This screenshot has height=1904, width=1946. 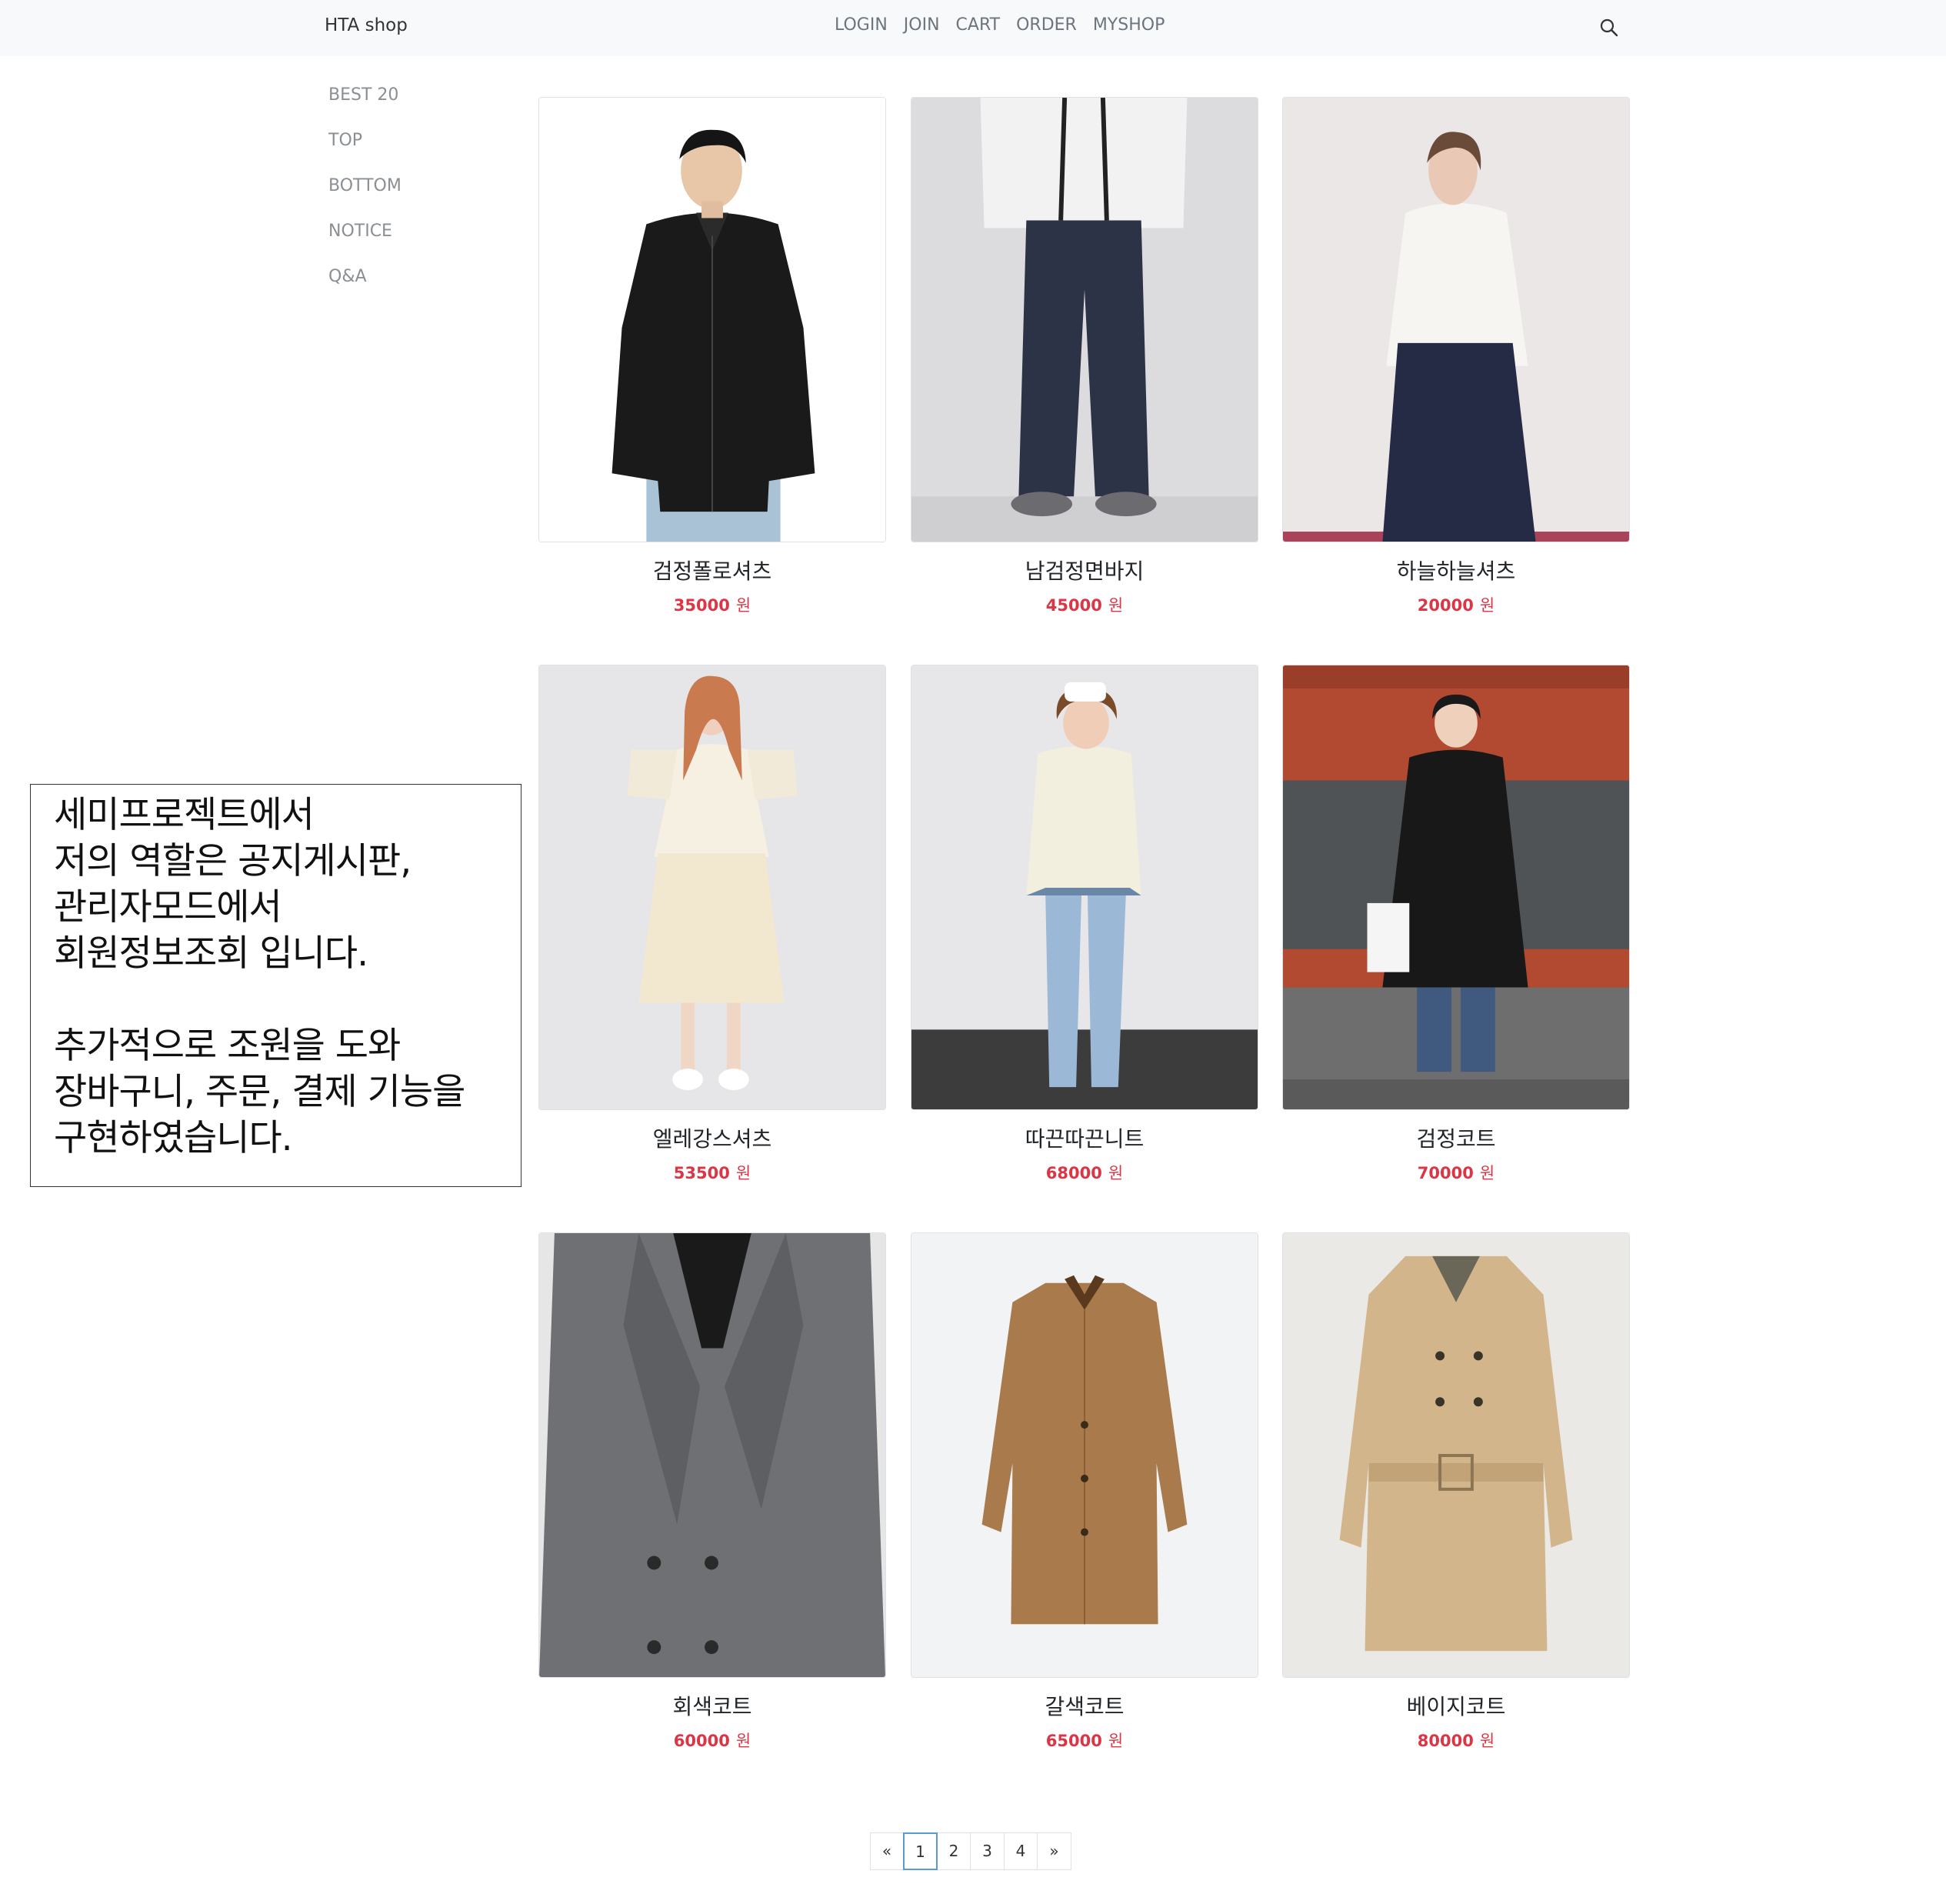 What do you see at coordinates (1609, 28) in the screenshot?
I see `search-icon` at bounding box center [1609, 28].